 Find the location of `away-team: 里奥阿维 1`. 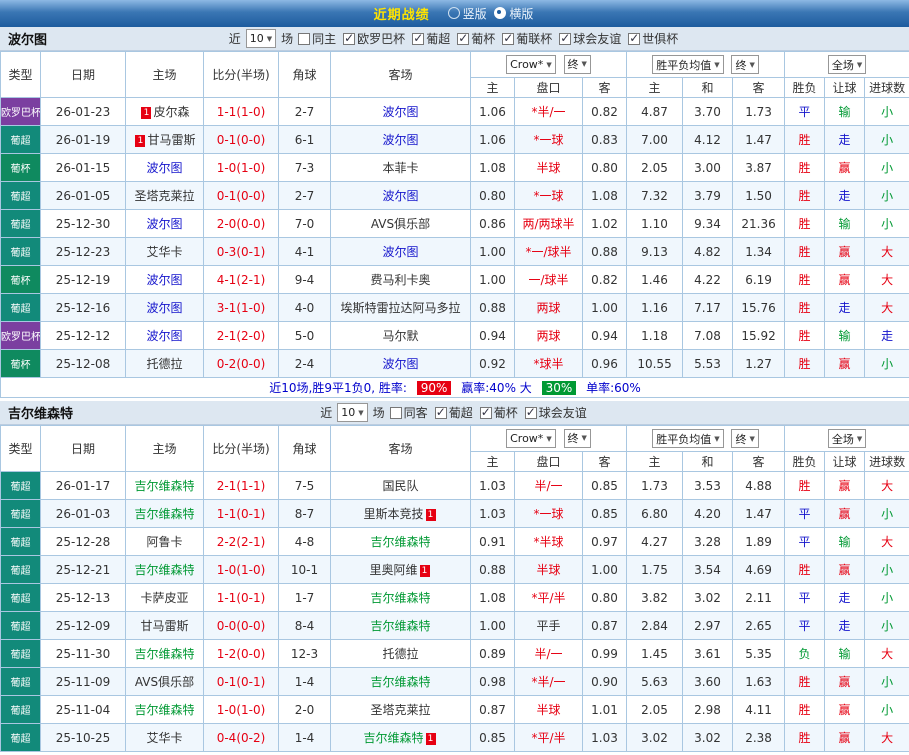

away-team: 里奥阿维 1 is located at coordinates (400, 569).